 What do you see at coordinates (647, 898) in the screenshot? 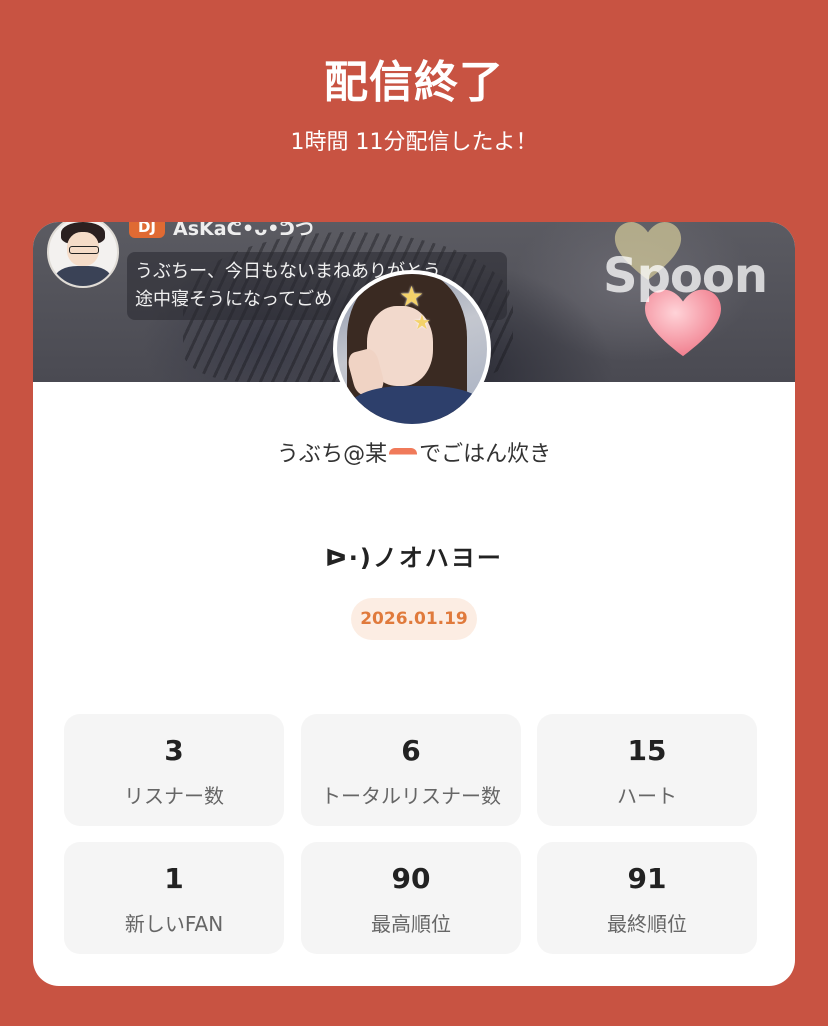
I see `stat-final-rank: 91 最終順位` at bounding box center [647, 898].